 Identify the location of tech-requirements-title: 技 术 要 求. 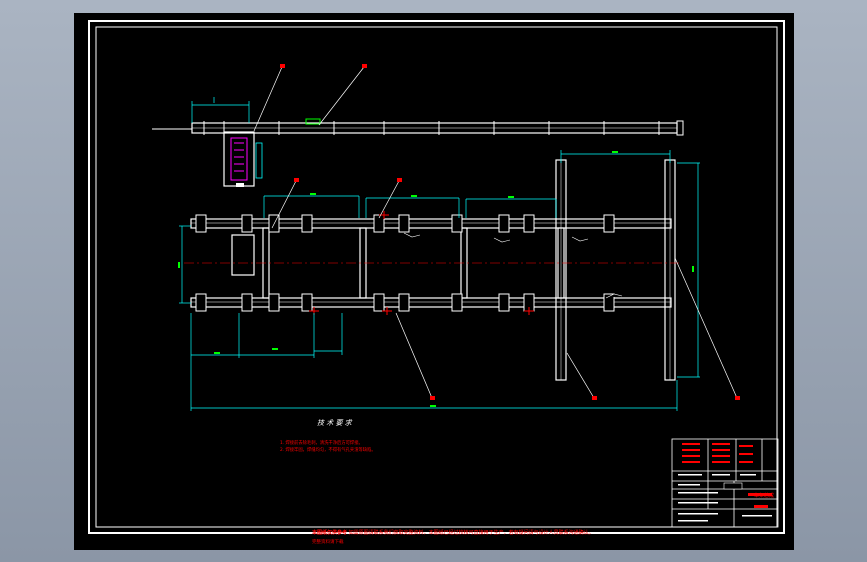
(335, 423).